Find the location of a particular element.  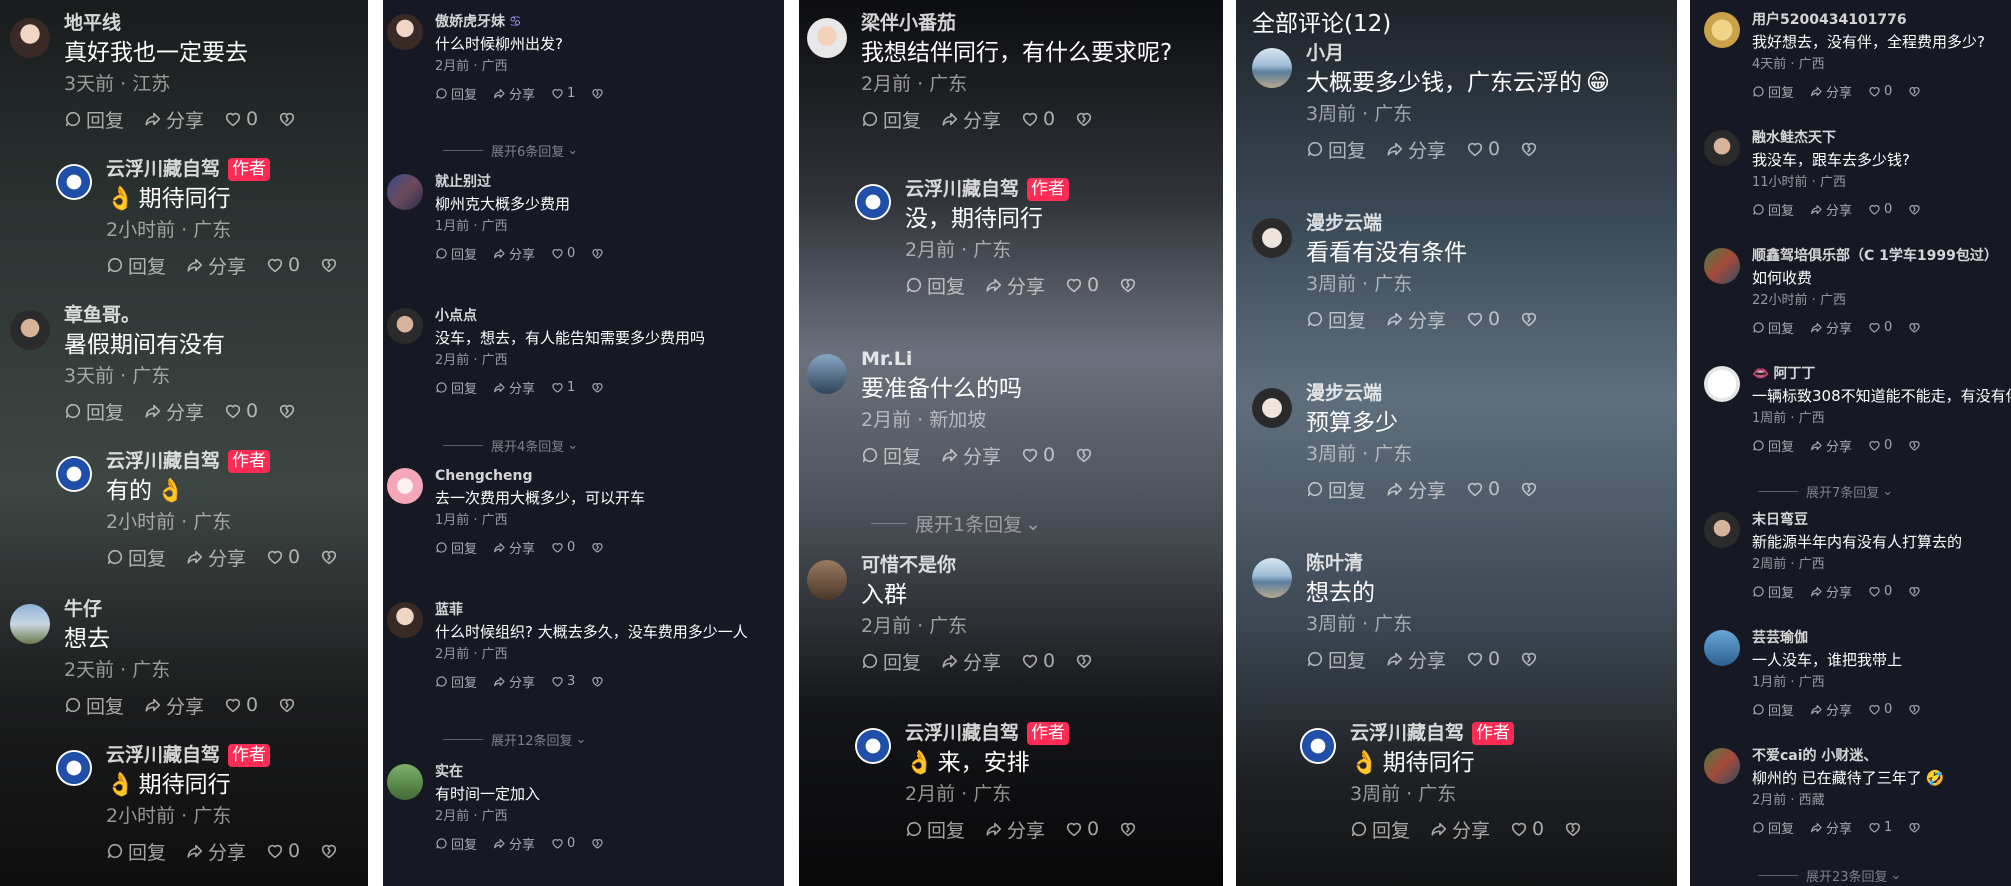

expand-replies-button: 展开7条回复 ⌄ is located at coordinates (1825, 491).